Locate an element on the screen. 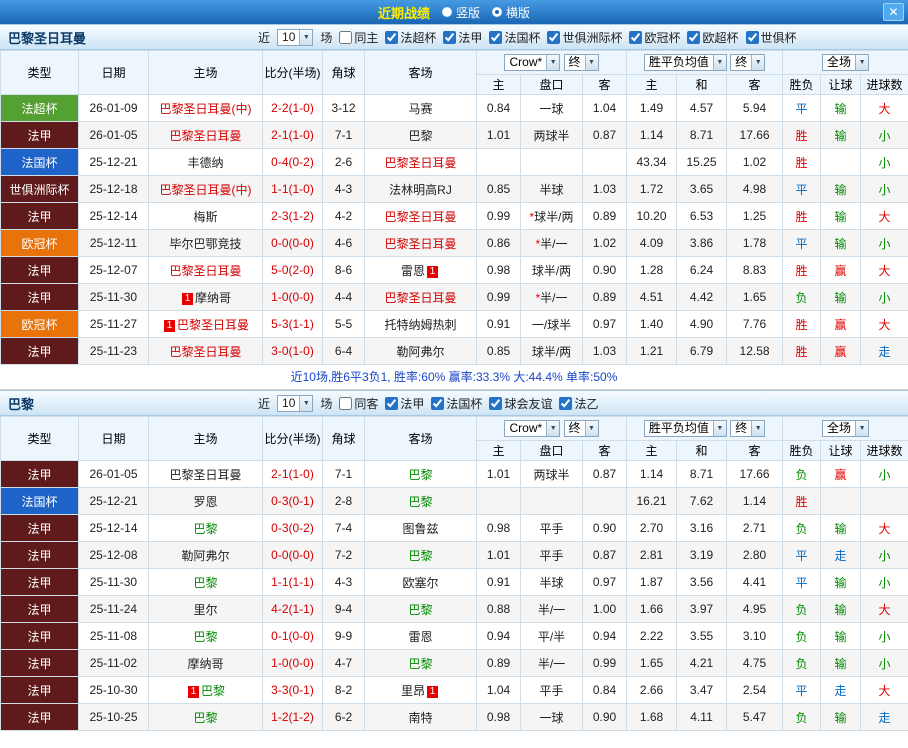 This screenshot has height=748, width=908. odds-home-cell: 0.85 is located at coordinates (498, 351).